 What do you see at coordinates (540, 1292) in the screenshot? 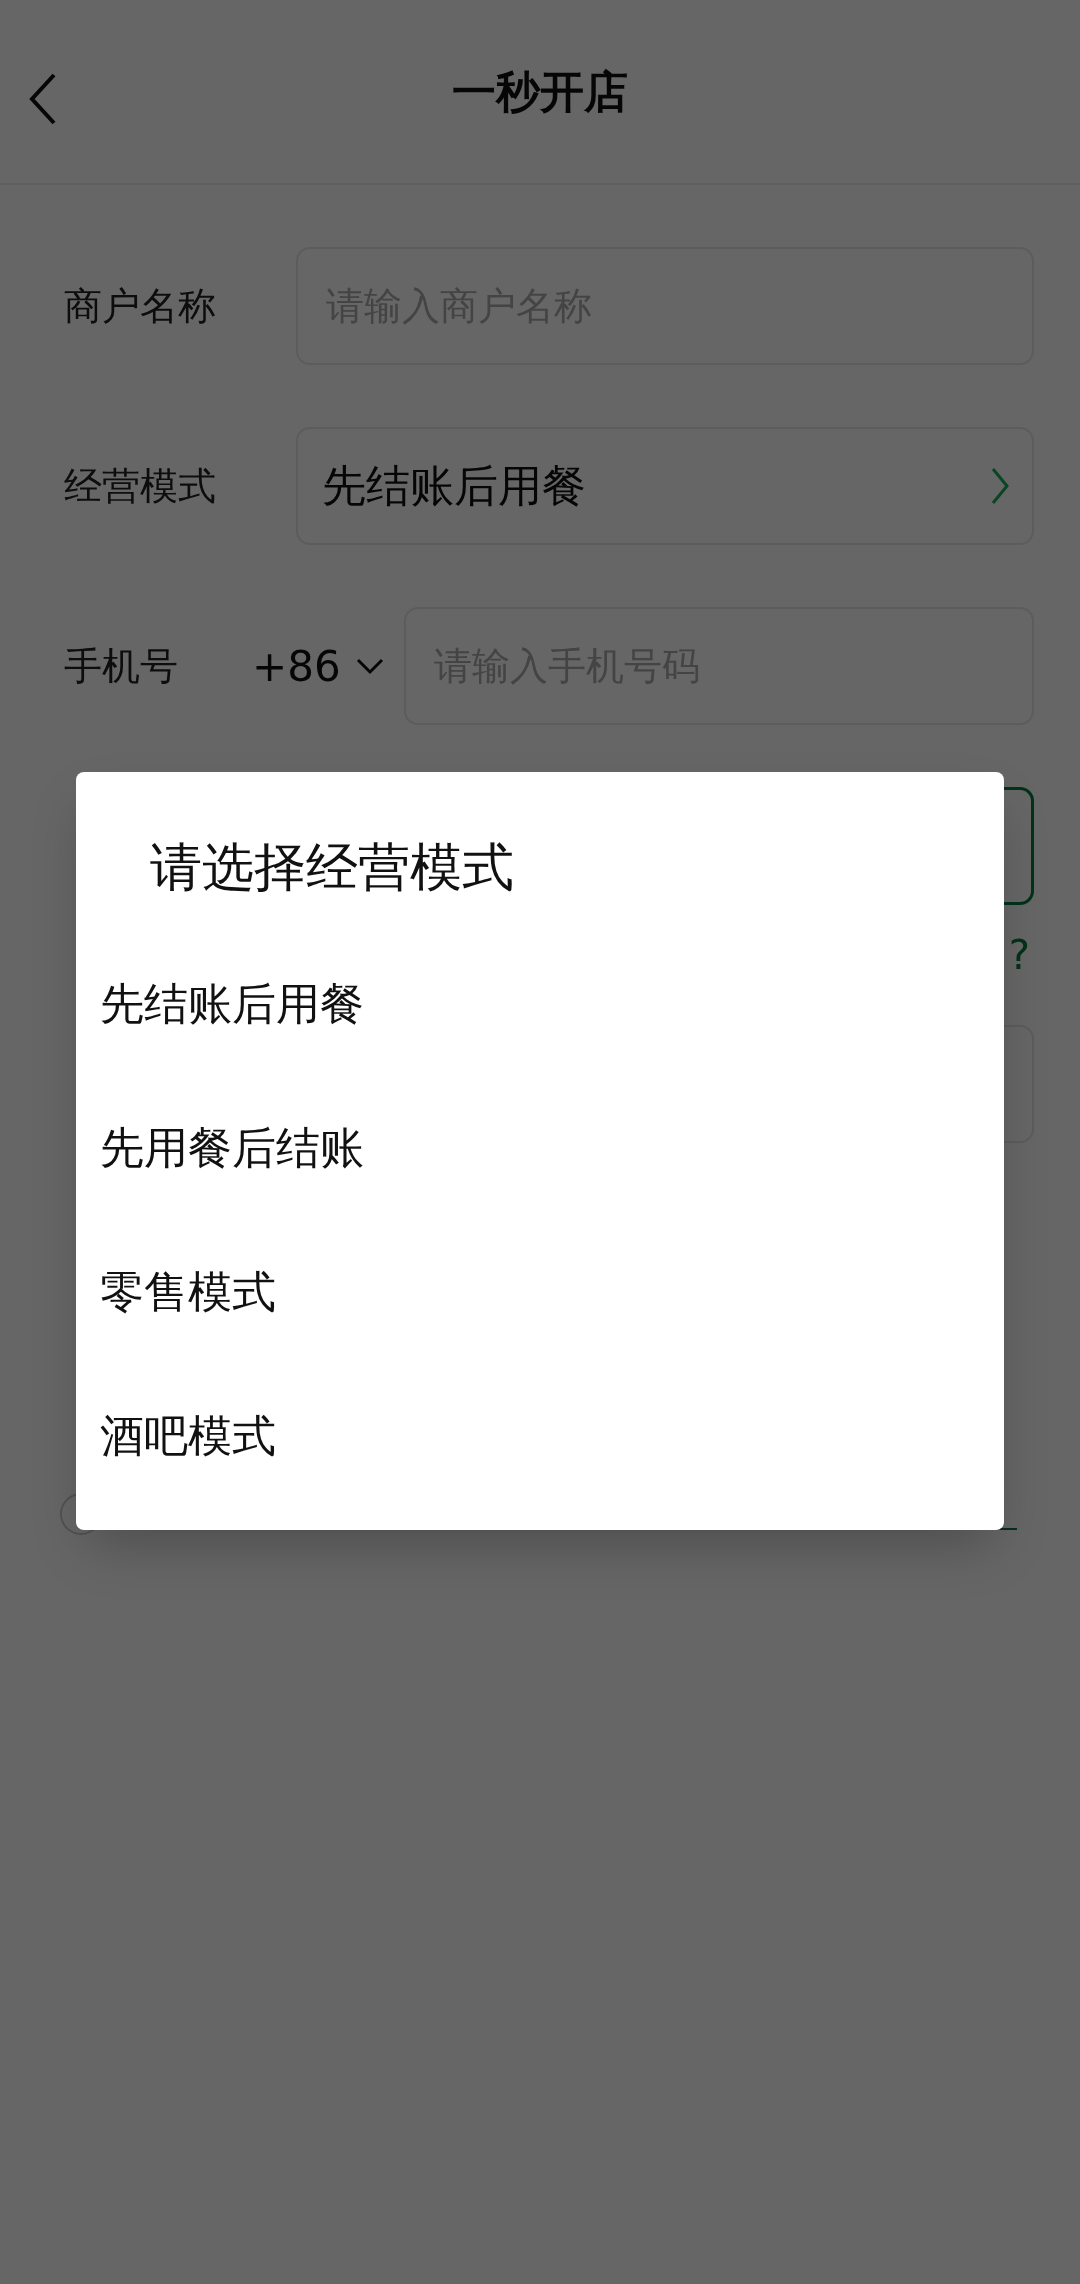
I see `mode-option: 零售模式` at bounding box center [540, 1292].